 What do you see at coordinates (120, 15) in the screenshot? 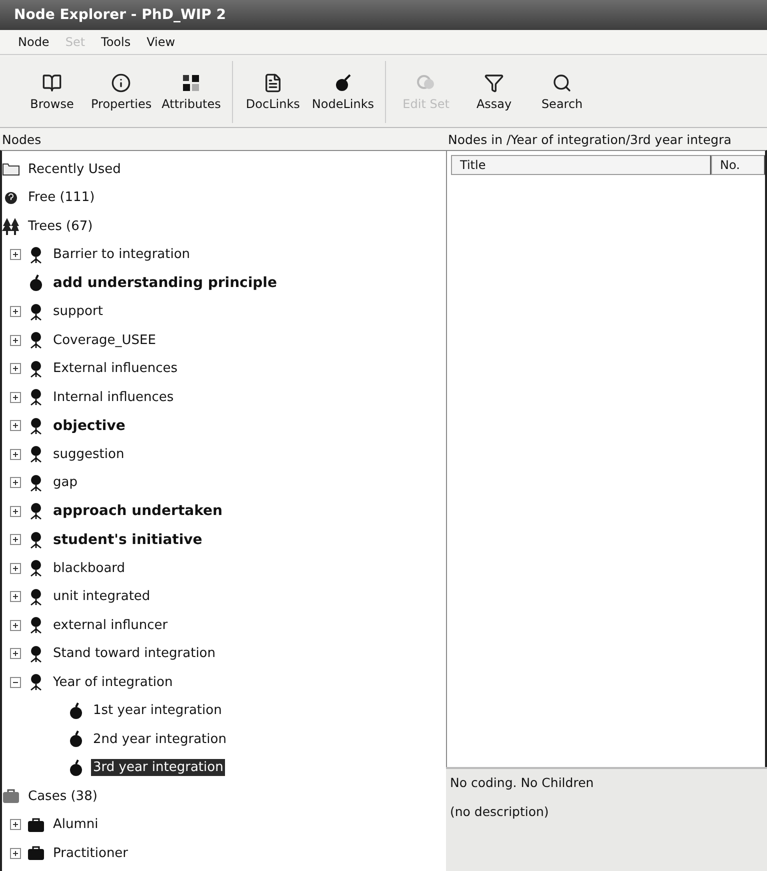
I see `window-title: Node Explorer - PhD_WIP 2` at bounding box center [120, 15].